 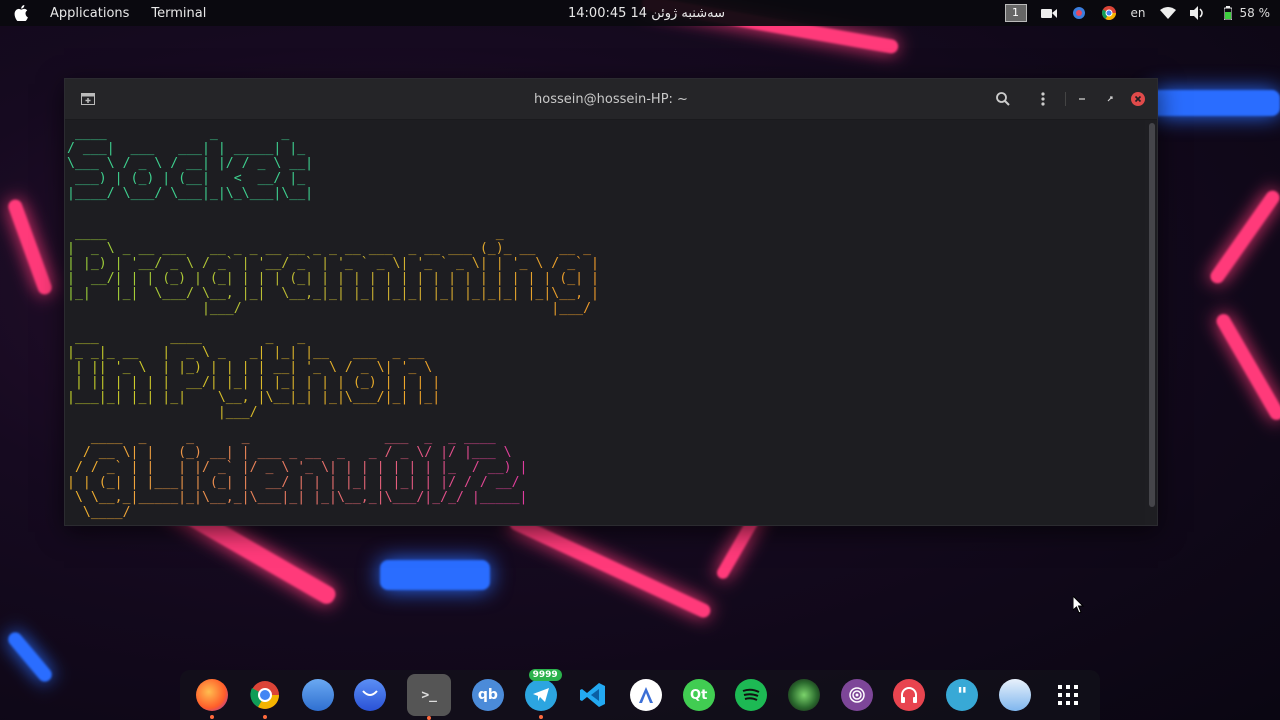 I want to click on dock: >_ qb 9999 Qt ", so click(x=640, y=694).